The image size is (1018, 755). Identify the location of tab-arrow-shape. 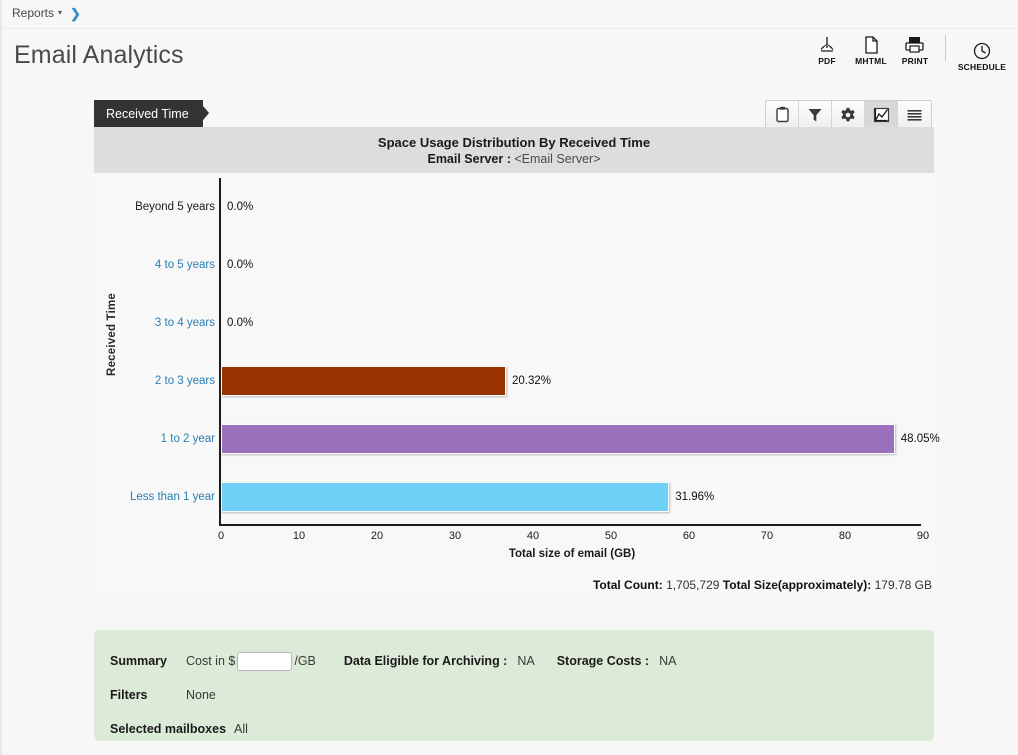
(203, 113).